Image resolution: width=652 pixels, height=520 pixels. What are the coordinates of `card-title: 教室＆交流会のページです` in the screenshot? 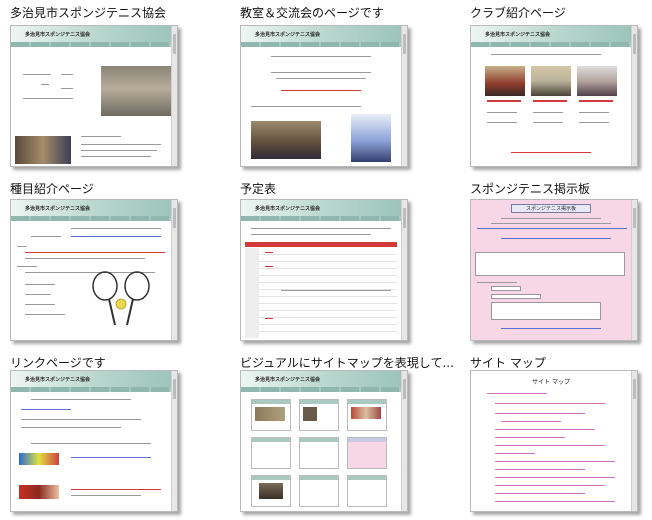 It's located at (312, 13).